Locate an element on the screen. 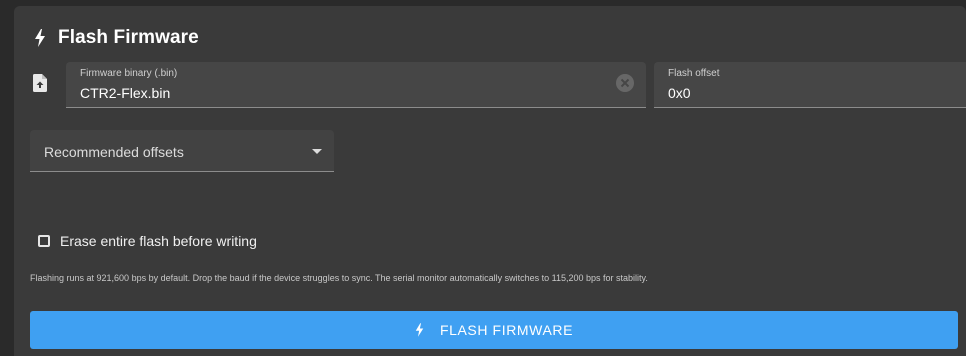 Image resolution: width=966 pixels, height=356 pixels. cancel-icon is located at coordinates (625, 83).